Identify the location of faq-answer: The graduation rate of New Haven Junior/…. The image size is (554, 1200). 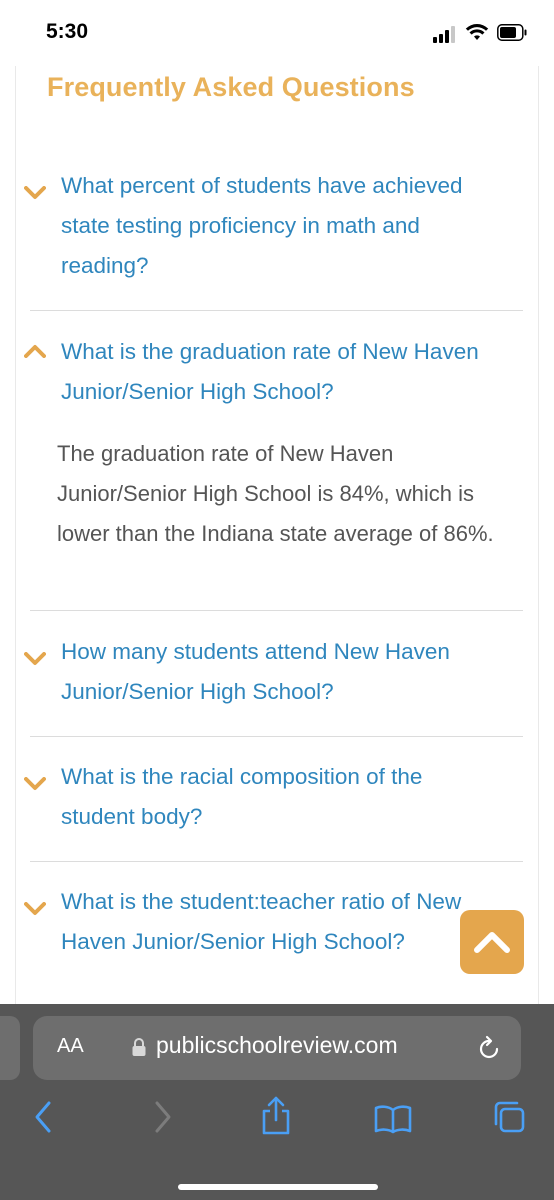
(275, 493).